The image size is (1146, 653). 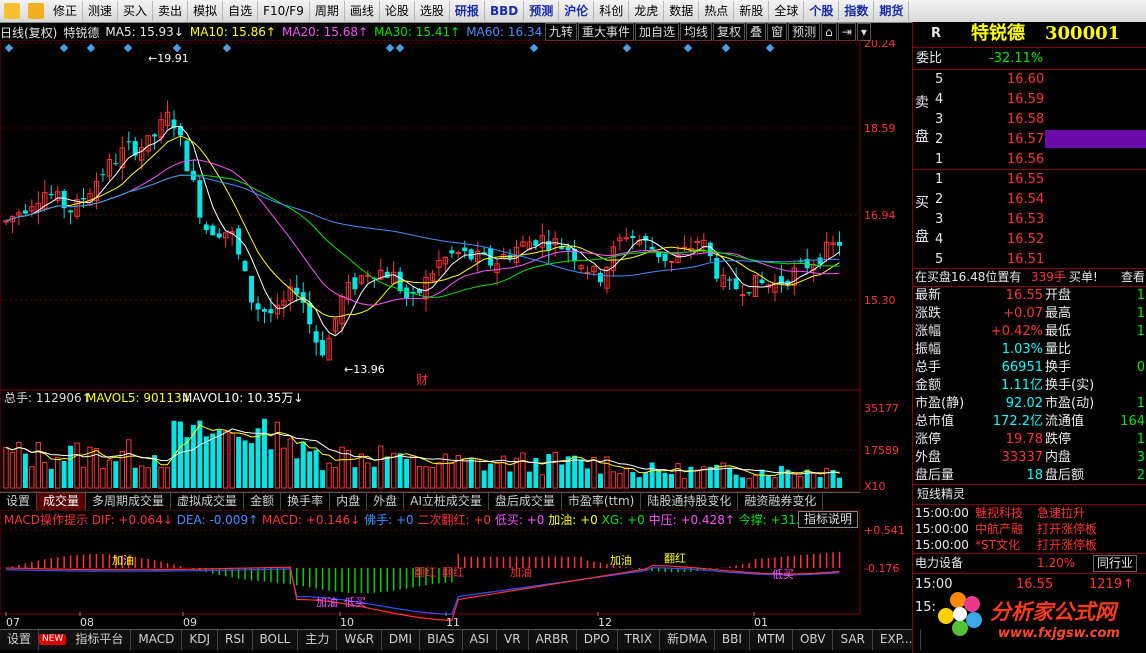 I want to click on bids-level: 3, so click(x=939, y=219).